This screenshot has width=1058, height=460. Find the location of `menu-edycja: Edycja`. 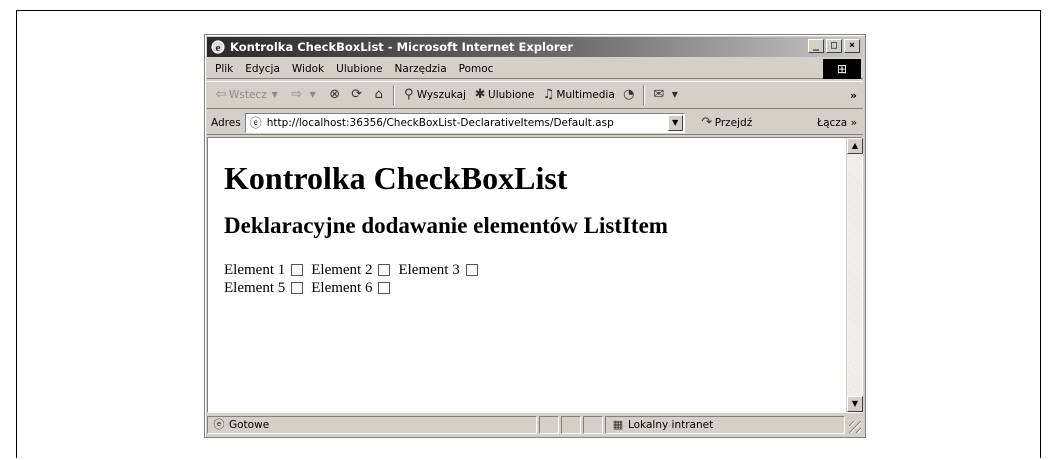

menu-edycja: Edycja is located at coordinates (262, 69).